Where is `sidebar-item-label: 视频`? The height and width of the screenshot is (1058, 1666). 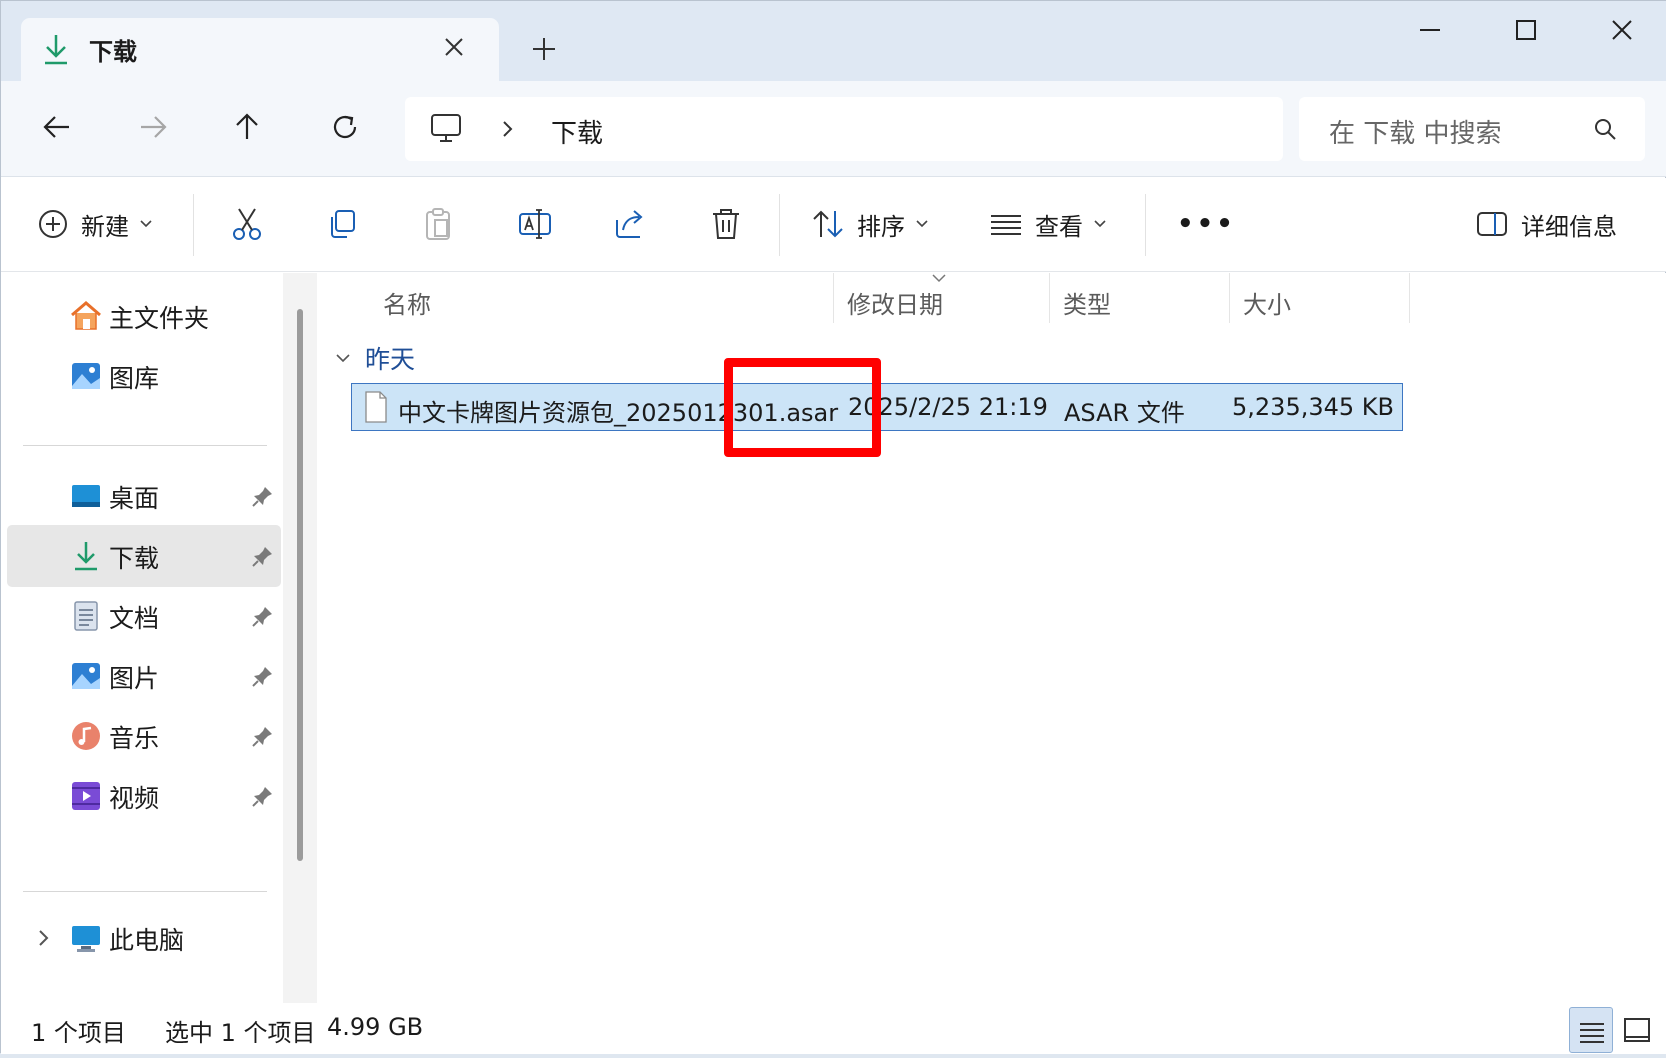 sidebar-item-label: 视频 is located at coordinates (134, 798).